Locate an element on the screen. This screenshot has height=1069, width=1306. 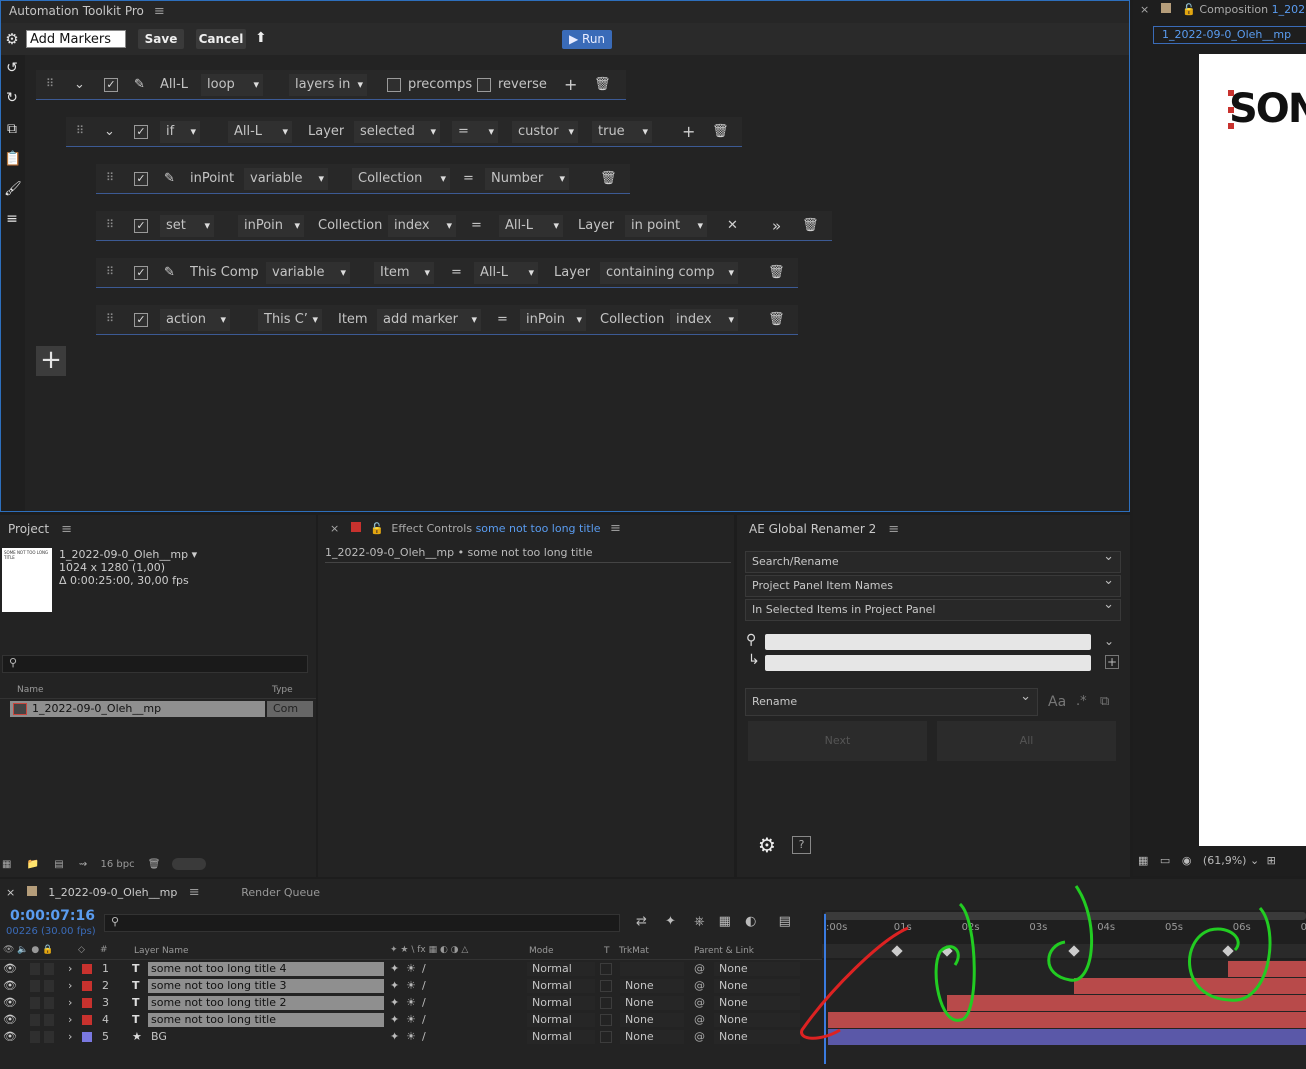
mode-header: Mode is located at coordinates (541, 951).